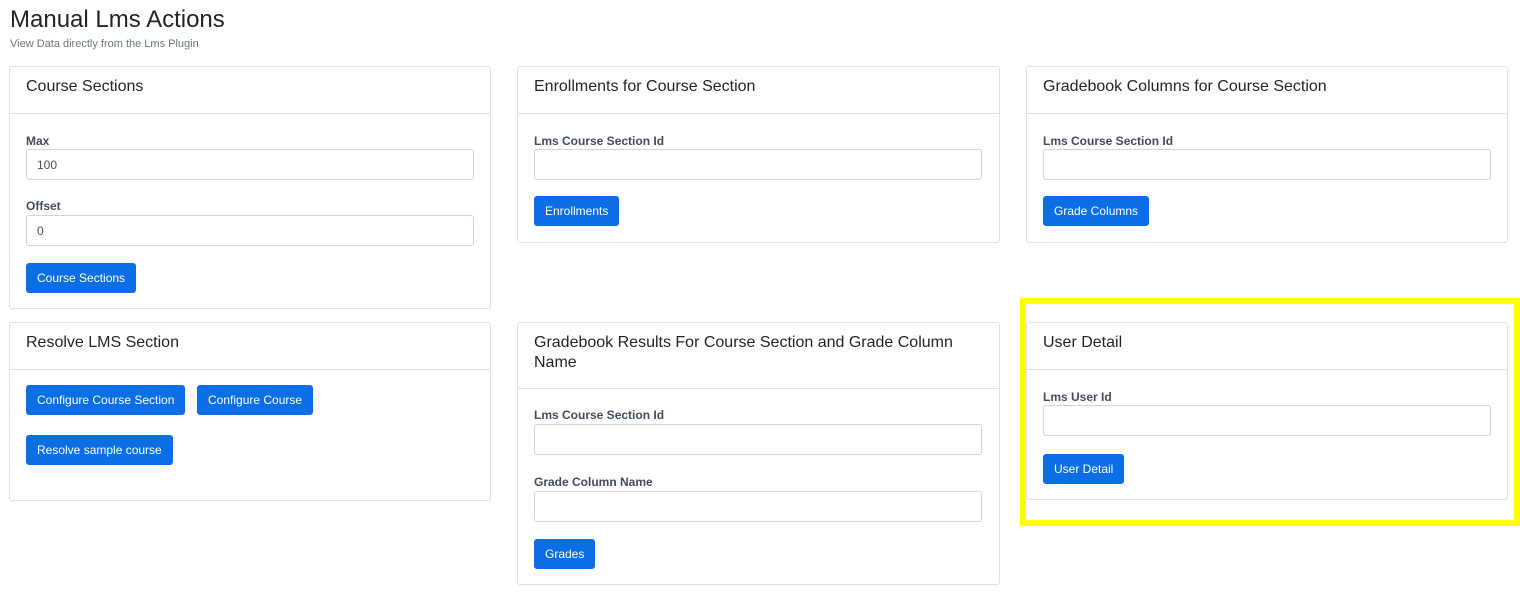 This screenshot has height=597, width=1520. What do you see at coordinates (1077, 397) in the screenshot?
I see `user-id-label: Lms User Id` at bounding box center [1077, 397].